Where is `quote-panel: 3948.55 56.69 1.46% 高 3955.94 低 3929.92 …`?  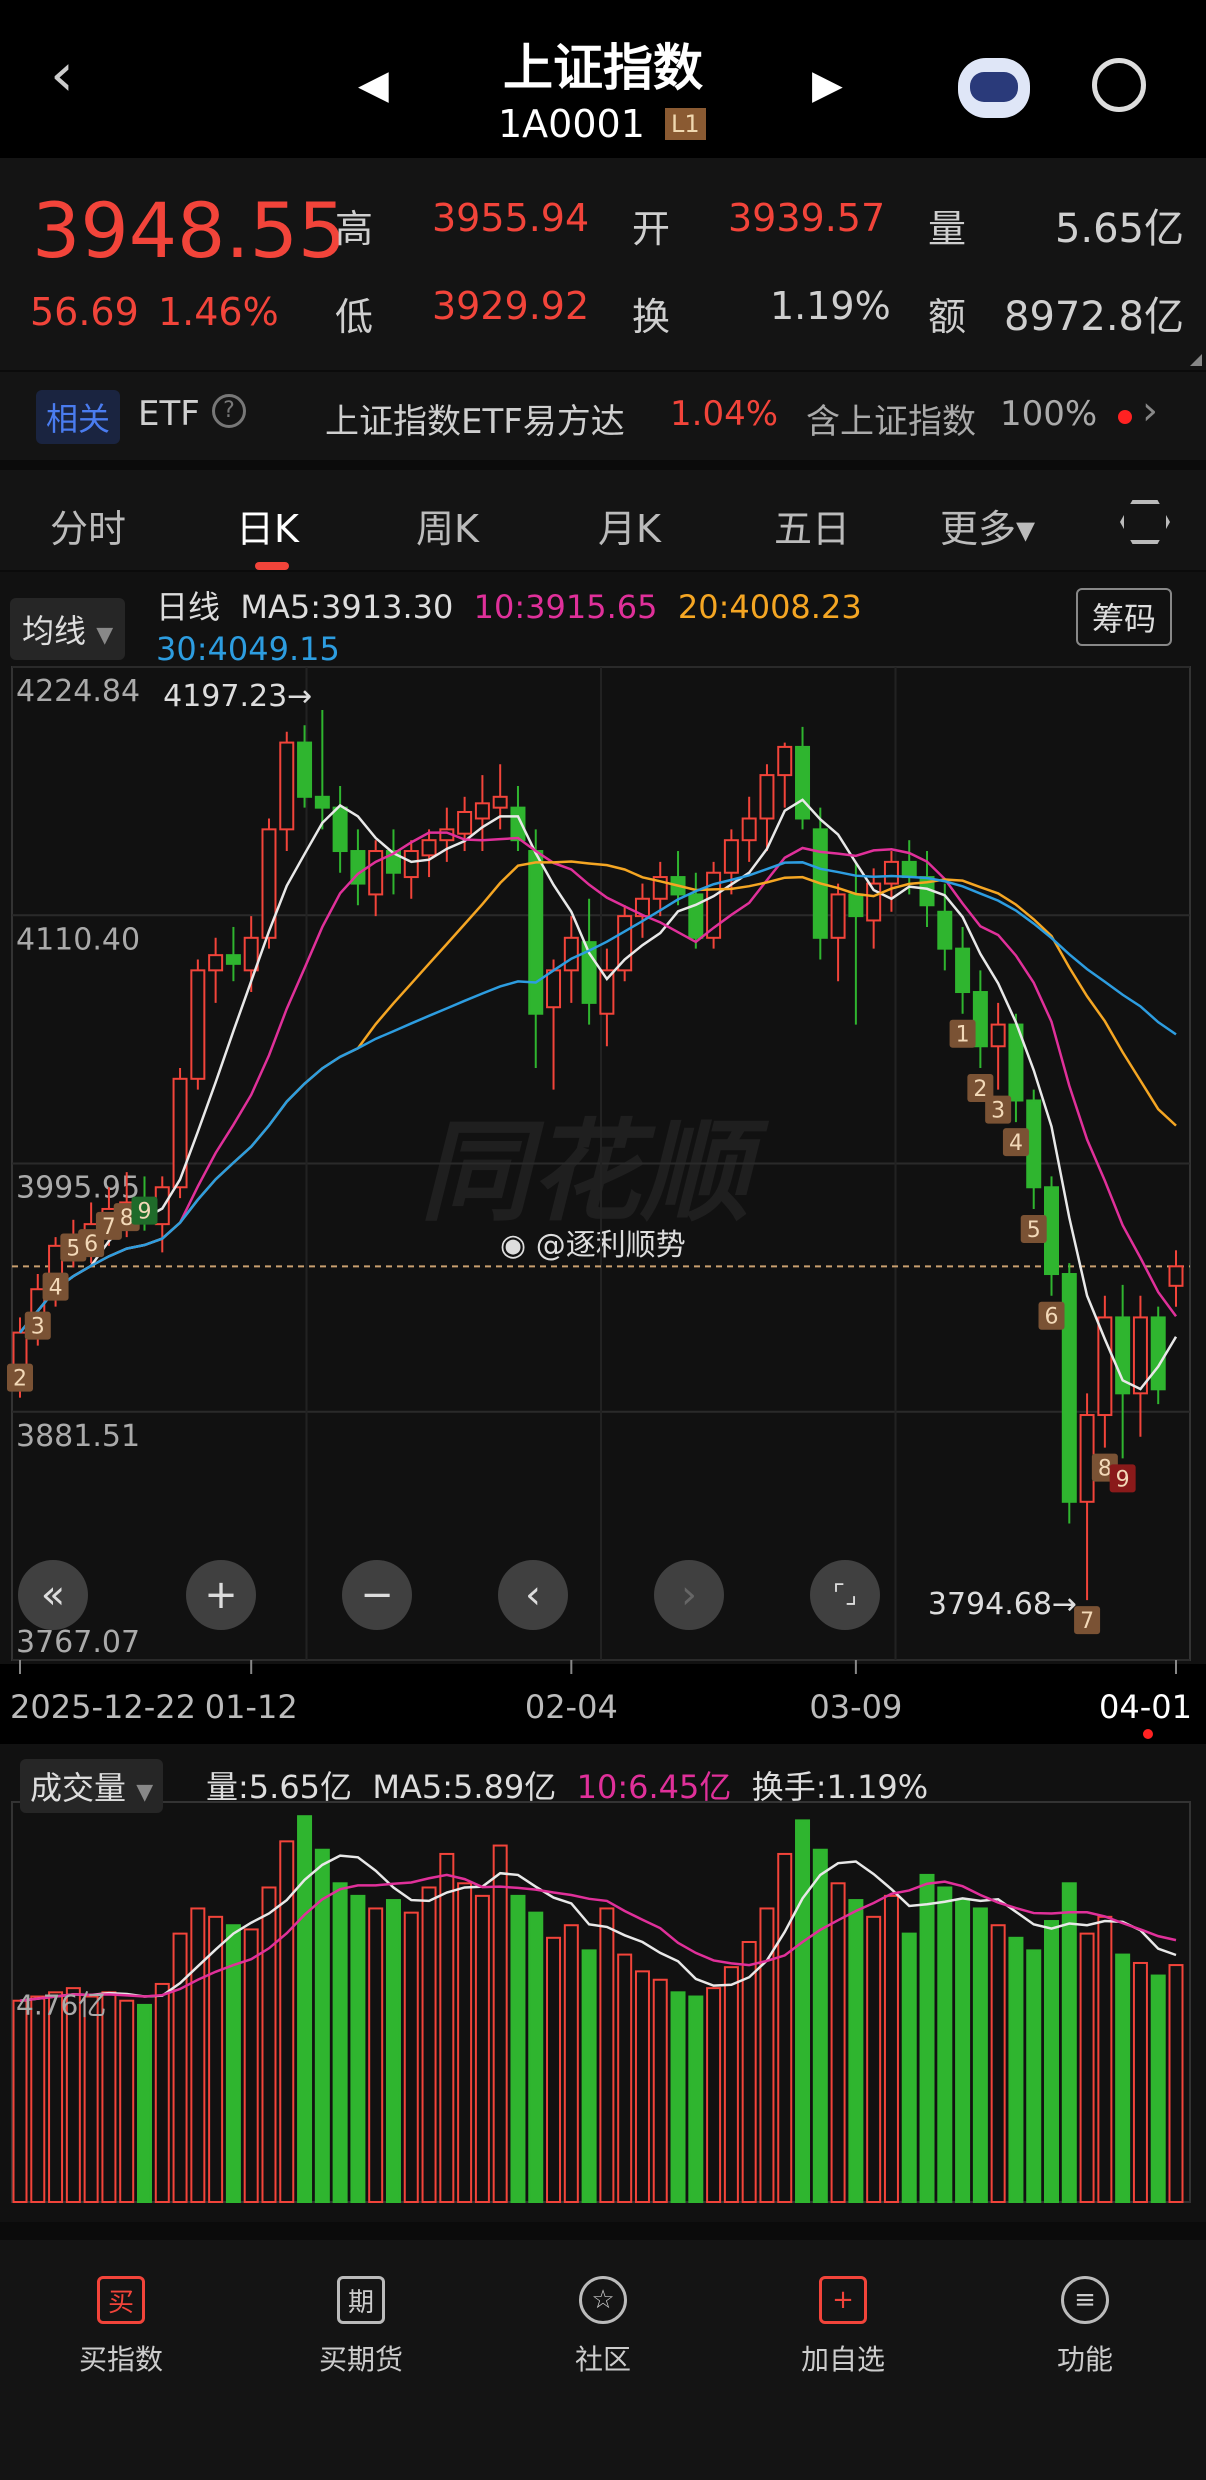
quote-panel: 3948.55 56.69 1.46% 高 3955.94 低 3929.92 … is located at coordinates (603, 264).